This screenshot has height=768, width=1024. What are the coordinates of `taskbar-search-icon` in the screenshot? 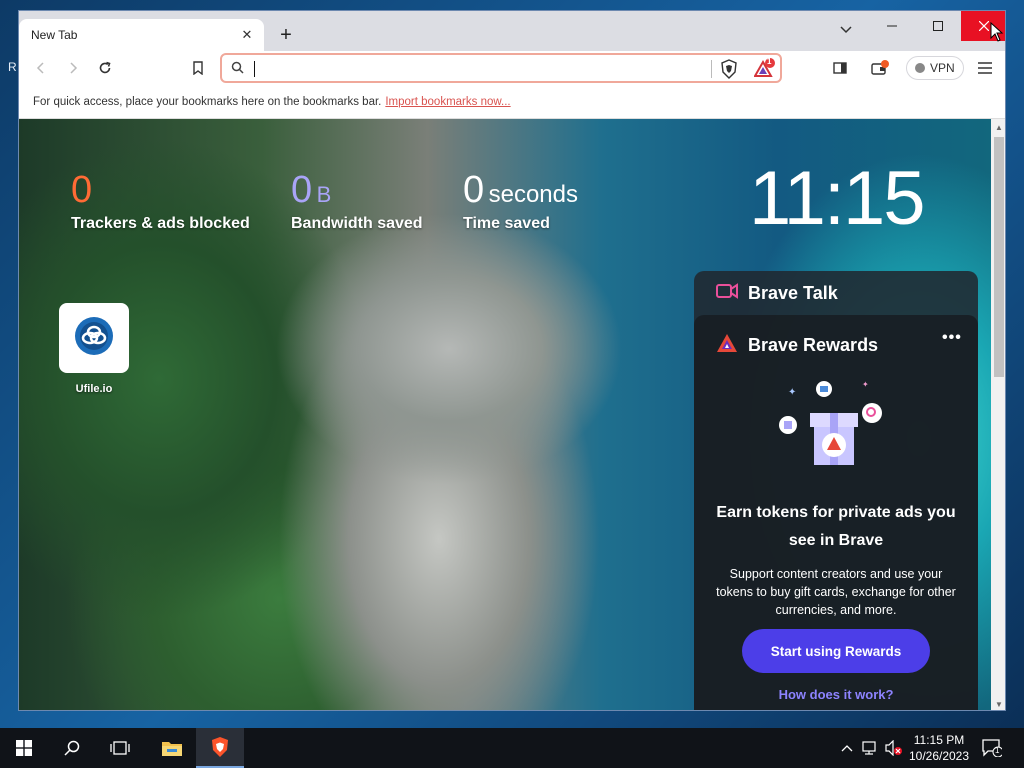 It's located at (72, 748).